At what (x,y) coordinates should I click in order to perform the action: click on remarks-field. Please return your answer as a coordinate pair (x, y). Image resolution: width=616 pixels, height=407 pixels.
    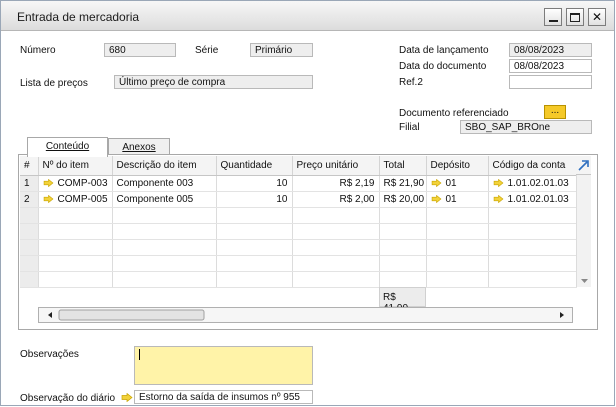
    Looking at the image, I should click on (223, 365).